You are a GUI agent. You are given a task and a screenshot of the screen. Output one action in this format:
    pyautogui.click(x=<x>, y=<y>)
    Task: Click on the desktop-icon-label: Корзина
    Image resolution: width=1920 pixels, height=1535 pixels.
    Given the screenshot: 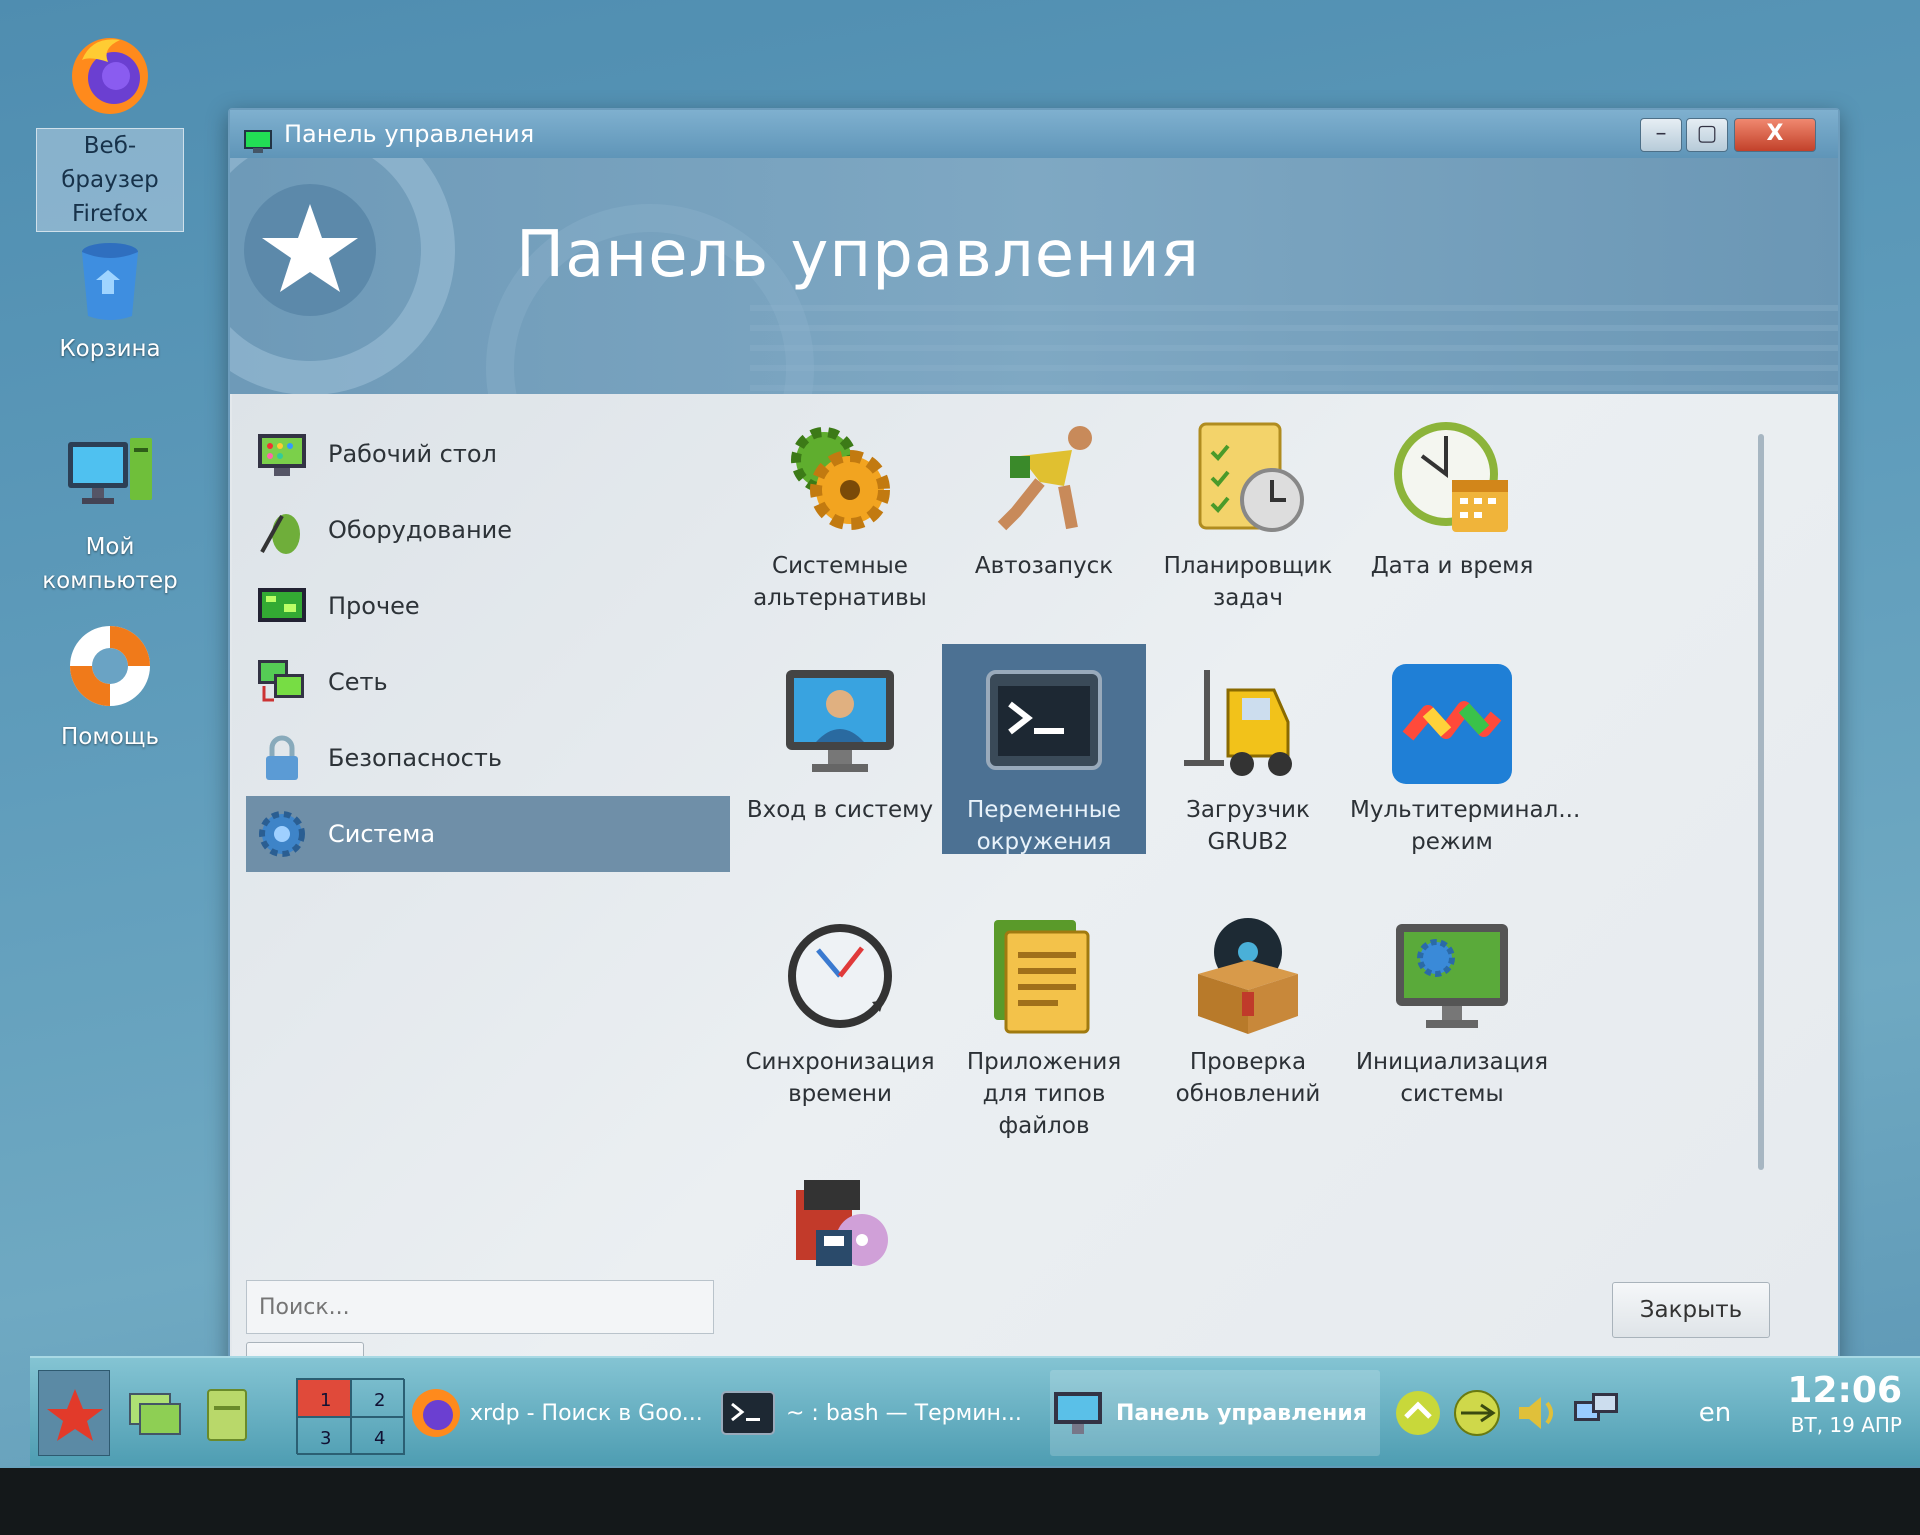 What is the action you would take?
    pyautogui.click(x=110, y=349)
    